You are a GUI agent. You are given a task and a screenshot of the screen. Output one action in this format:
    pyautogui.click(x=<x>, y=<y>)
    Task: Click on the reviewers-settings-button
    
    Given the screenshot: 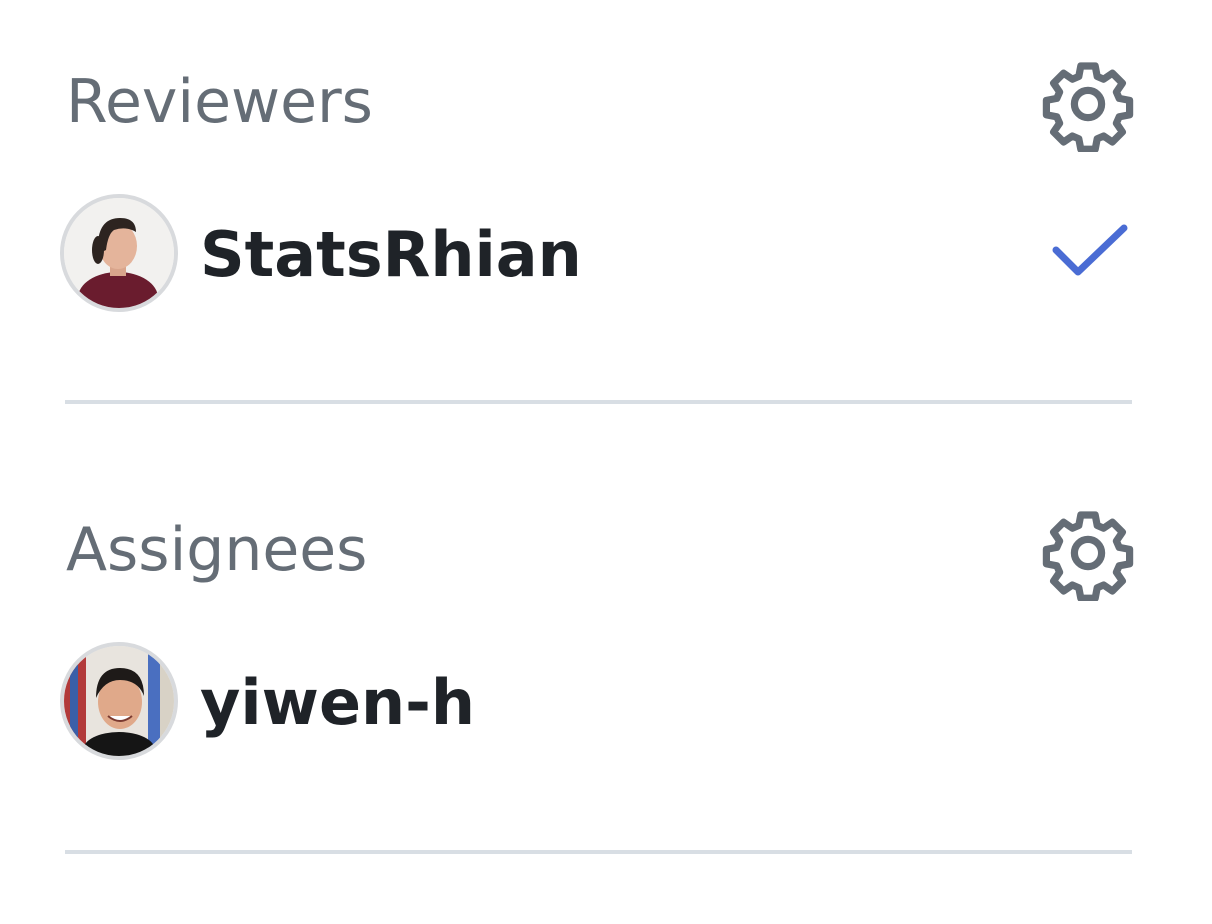 What is the action you would take?
    pyautogui.click(x=1088, y=104)
    